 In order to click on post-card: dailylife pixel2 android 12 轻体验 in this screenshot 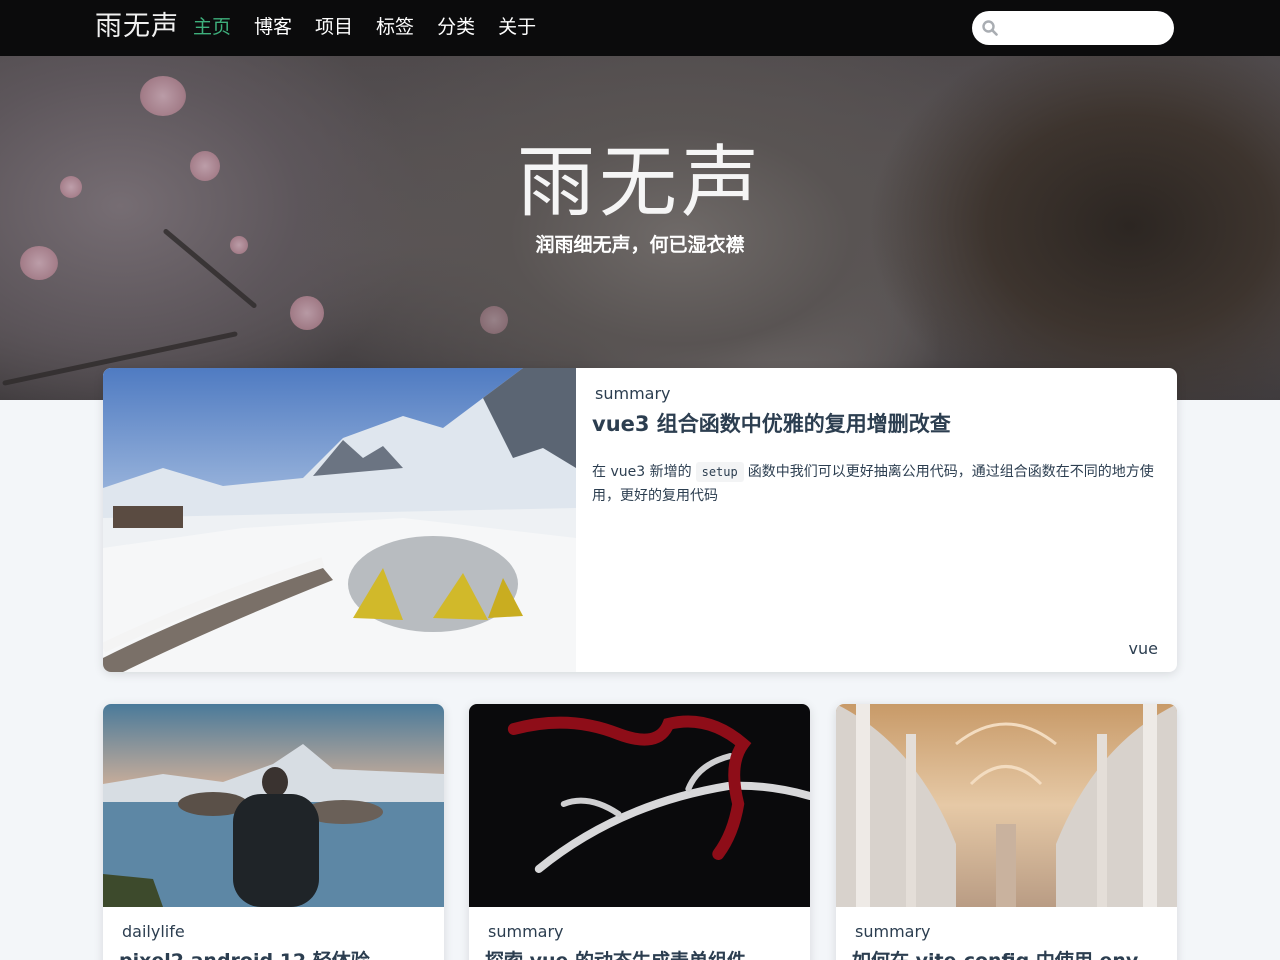, I will do `click(273, 832)`.